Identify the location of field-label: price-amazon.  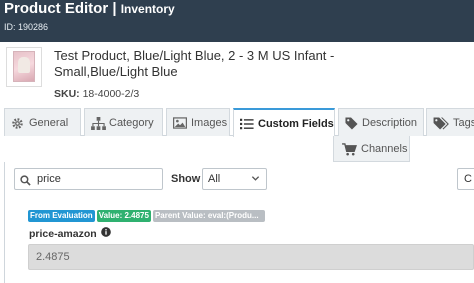
(70, 233).